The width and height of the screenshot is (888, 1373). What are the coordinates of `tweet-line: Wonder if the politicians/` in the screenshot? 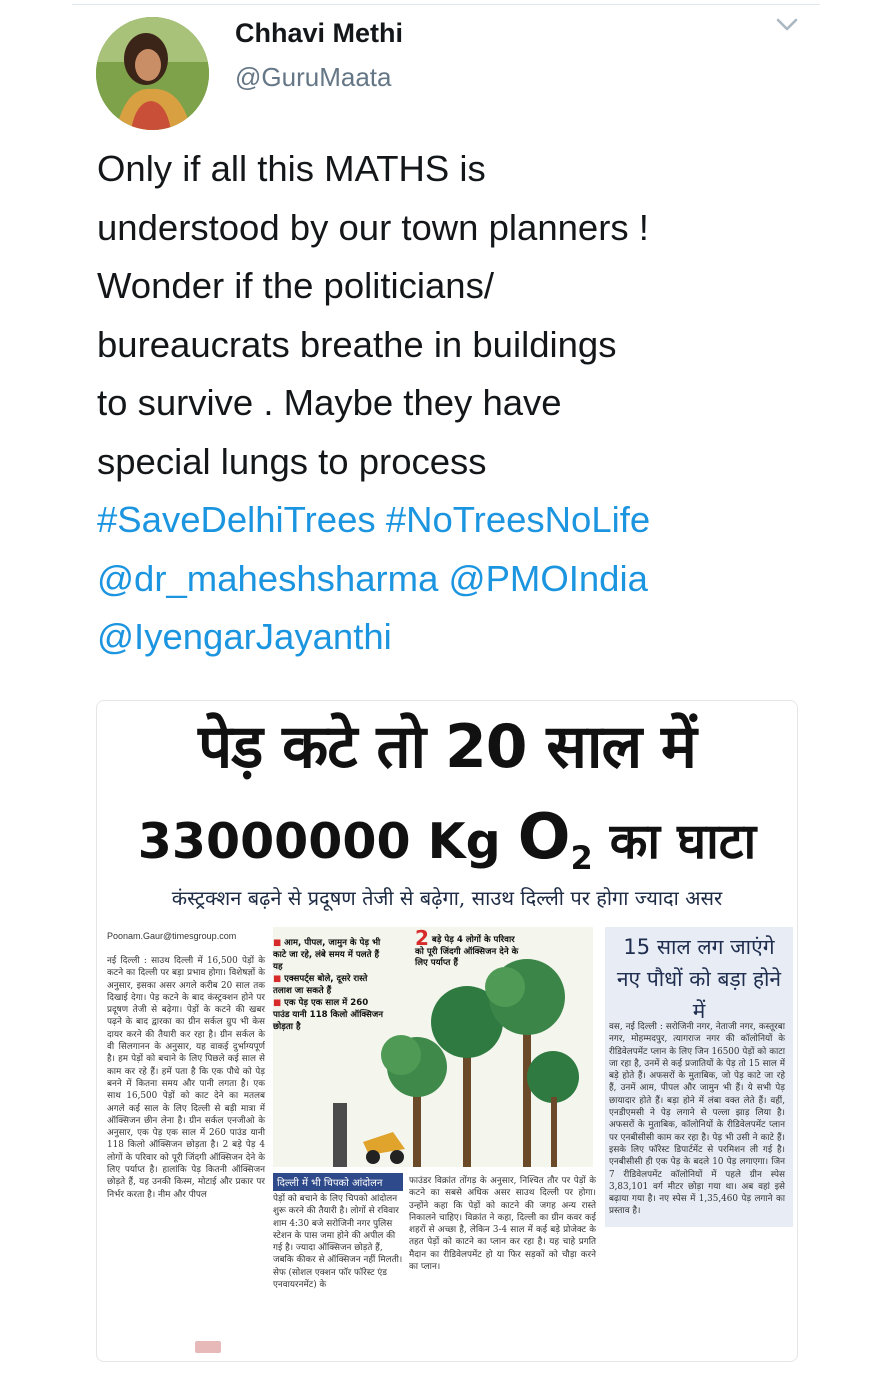 It's located at (295, 285).